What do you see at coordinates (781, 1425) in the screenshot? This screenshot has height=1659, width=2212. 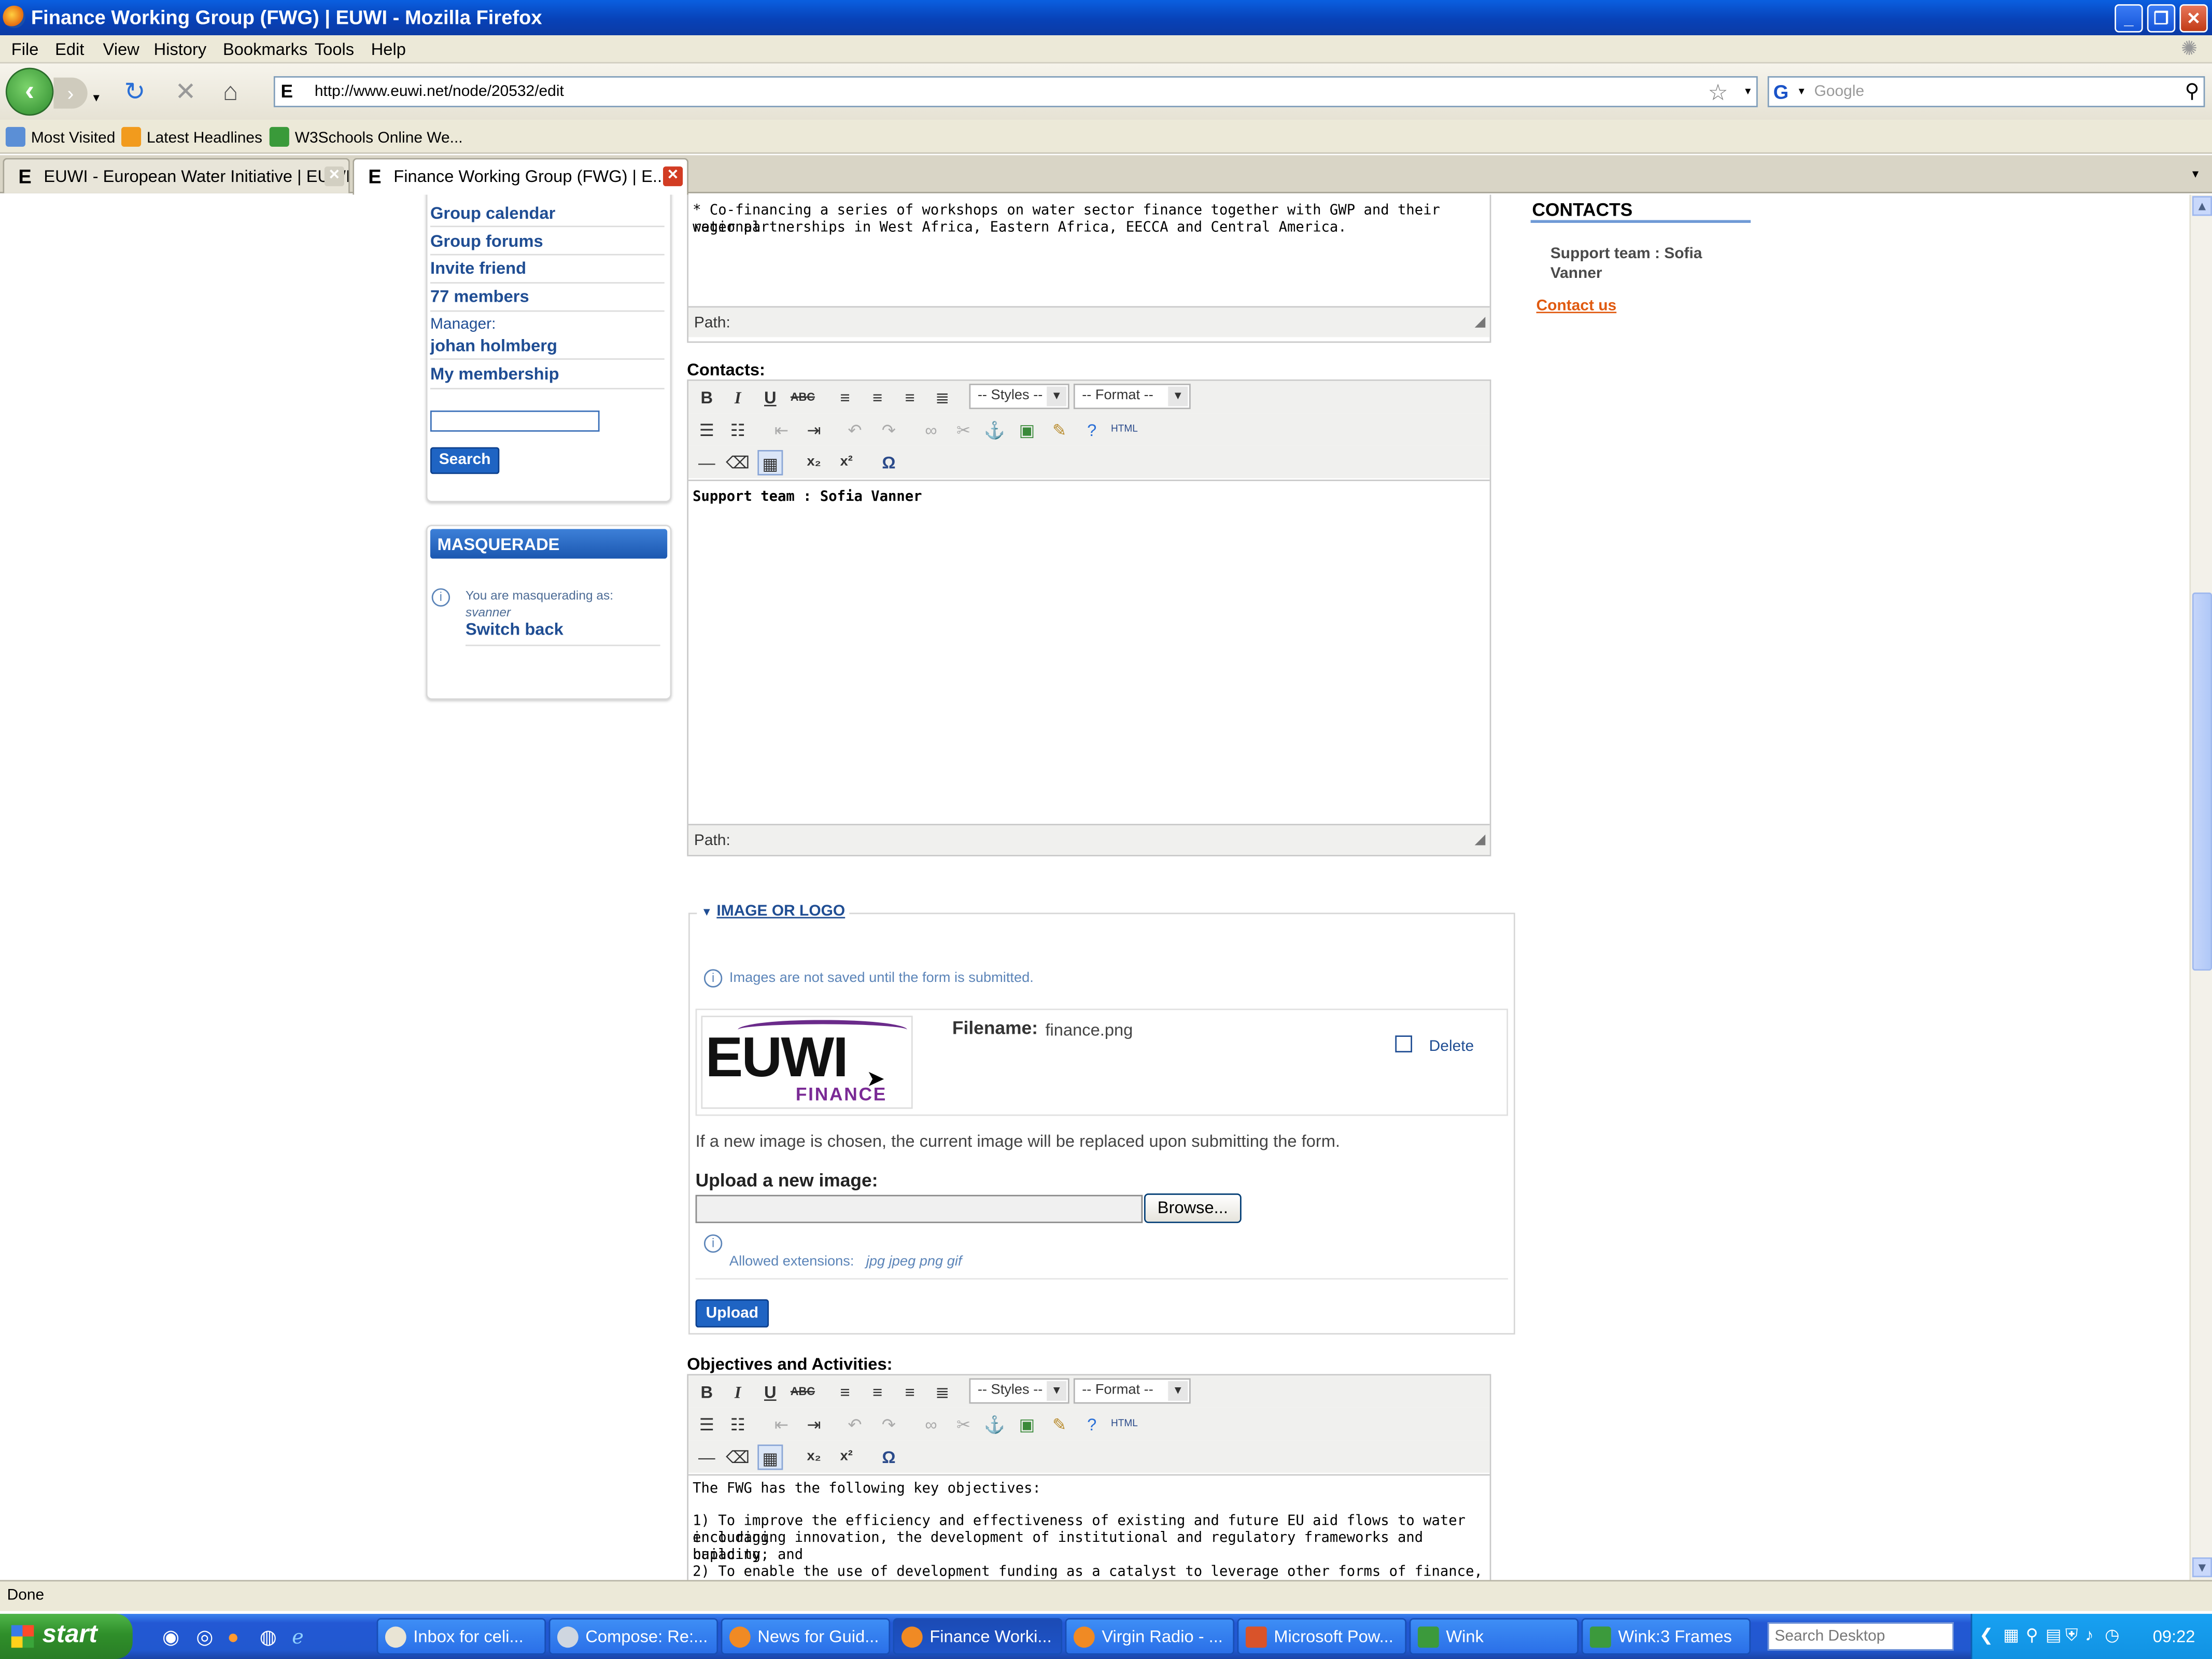 I see `outdent-icon: ⇤` at bounding box center [781, 1425].